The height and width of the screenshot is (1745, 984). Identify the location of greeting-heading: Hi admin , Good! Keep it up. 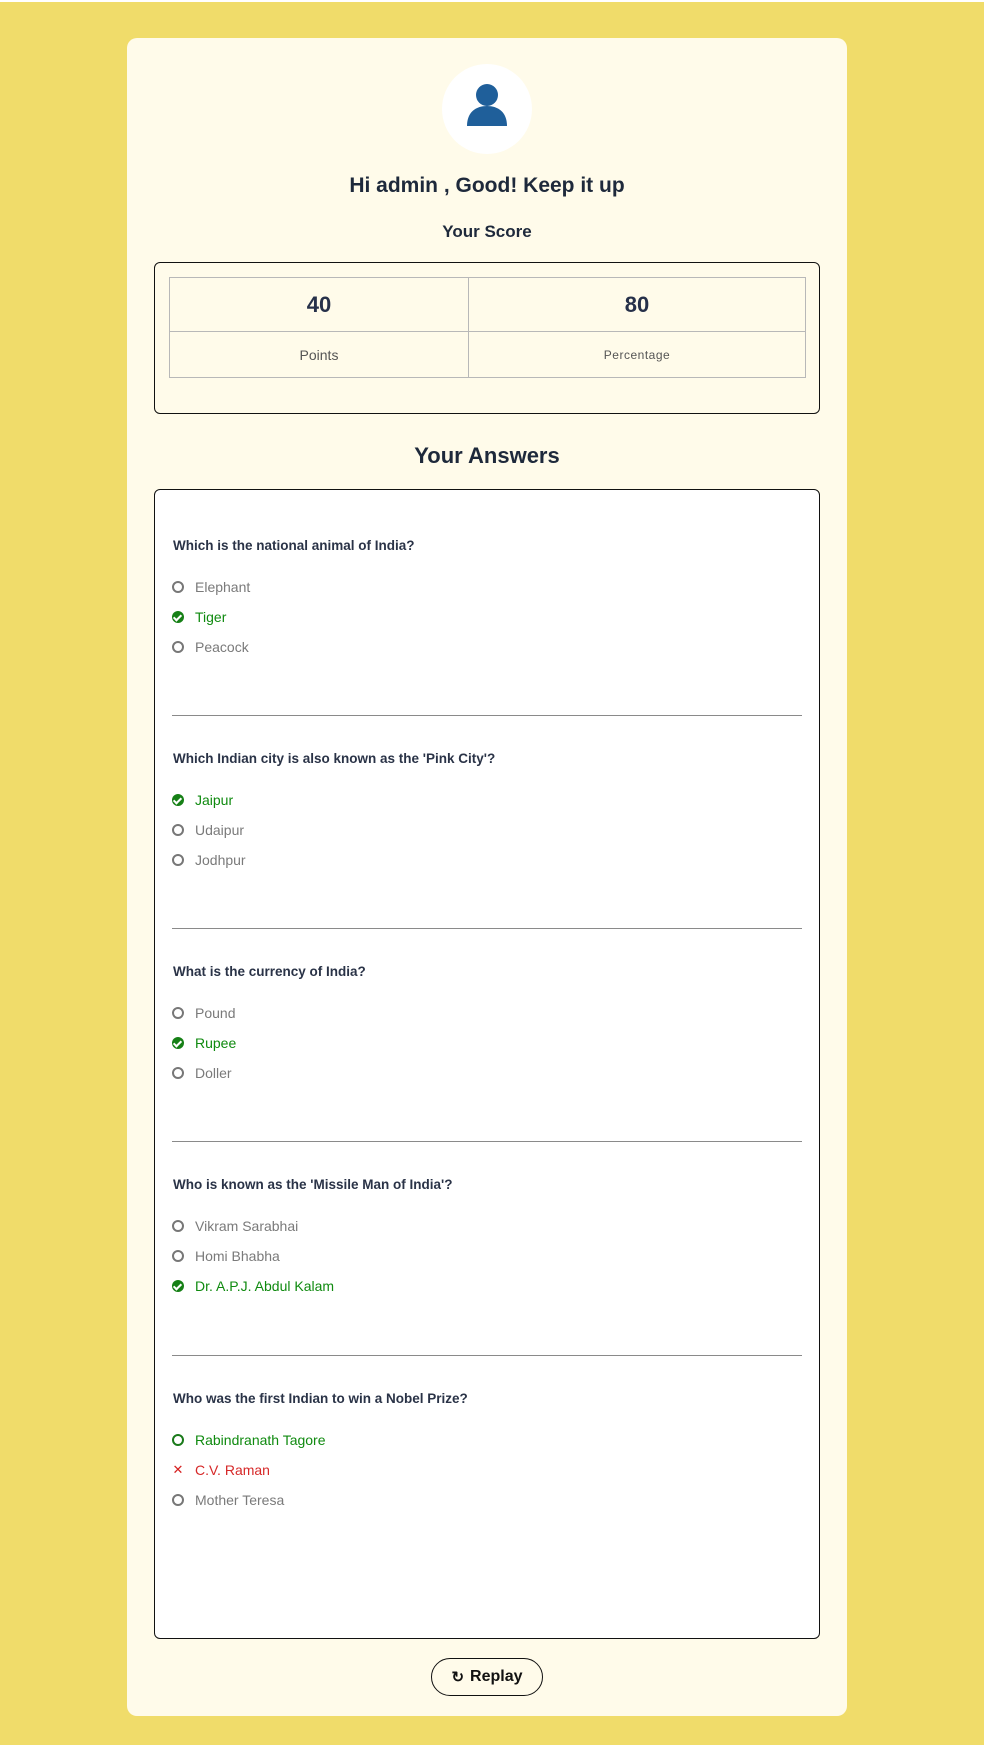
(487, 185).